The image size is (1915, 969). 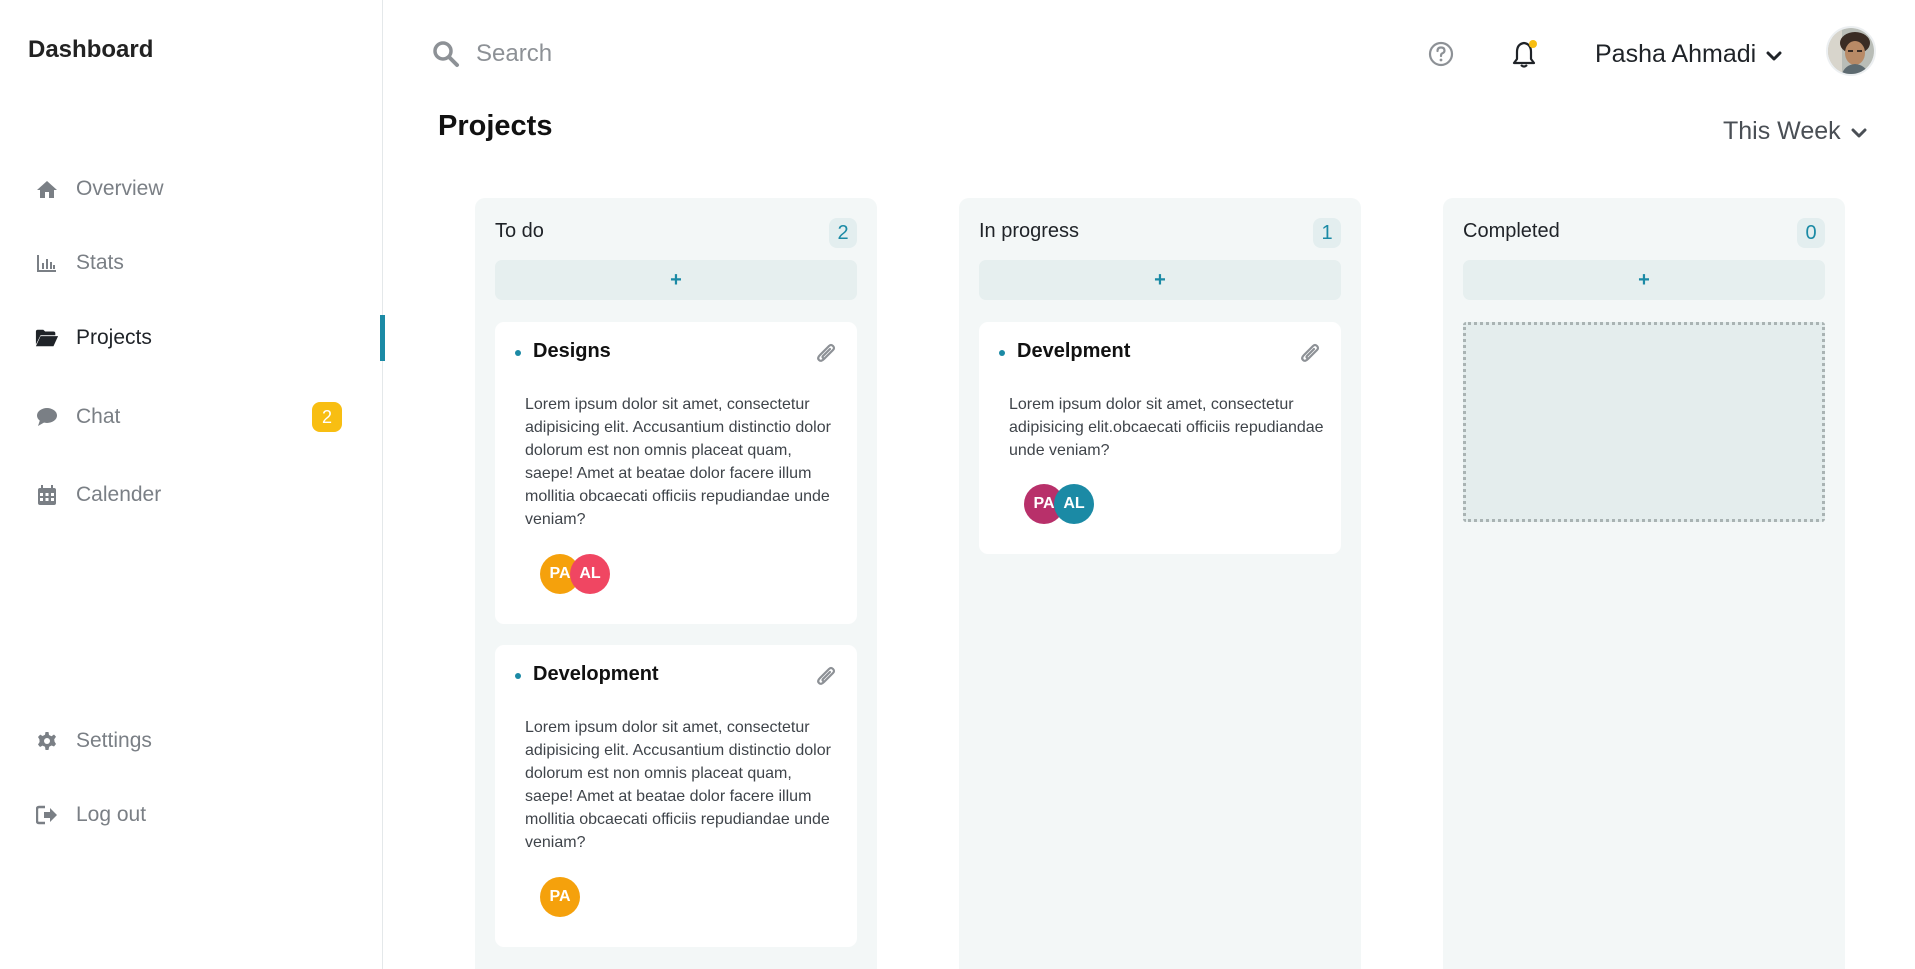 I want to click on bar-chart-icon, so click(x=47, y=263).